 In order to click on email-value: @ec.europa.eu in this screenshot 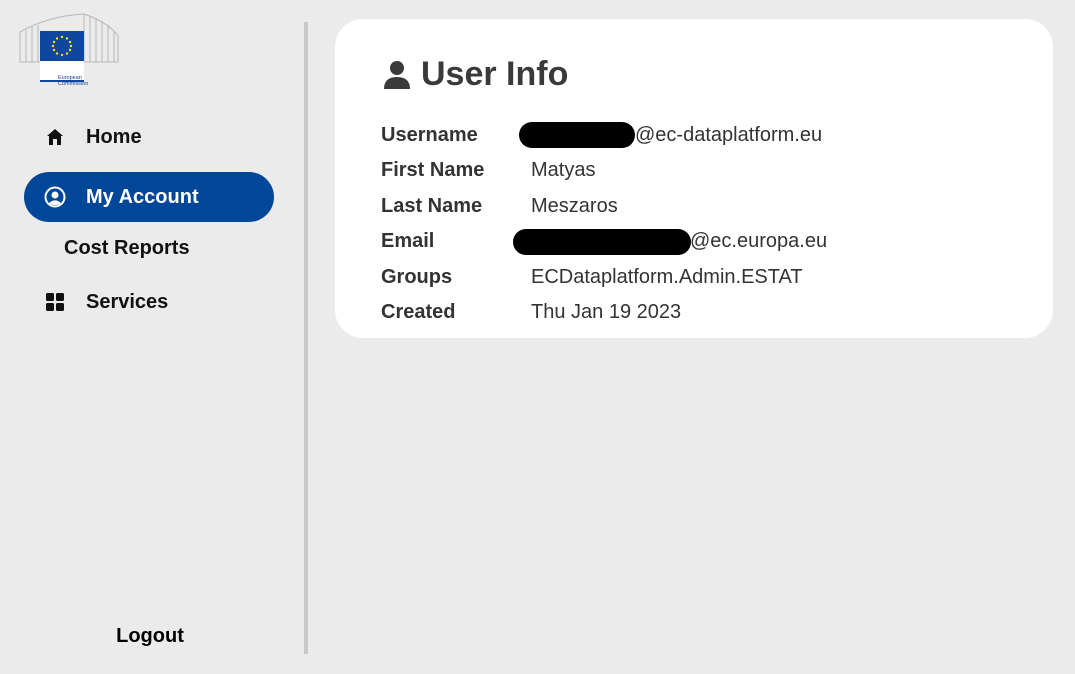, I will do `click(759, 241)`.